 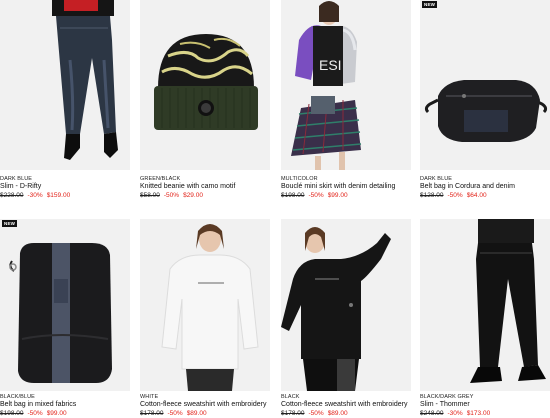 What do you see at coordinates (17, 397) in the screenshot?
I see `product-color: BLACK/BLUE` at bounding box center [17, 397].